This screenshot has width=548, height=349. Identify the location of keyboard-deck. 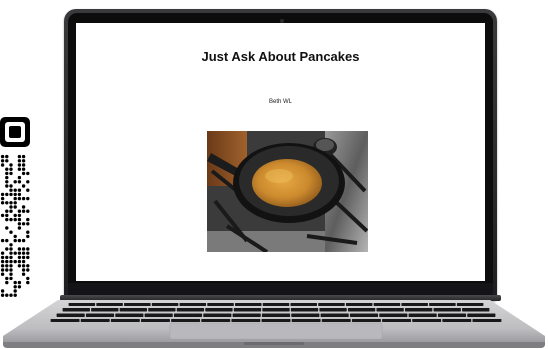
(274, 324).